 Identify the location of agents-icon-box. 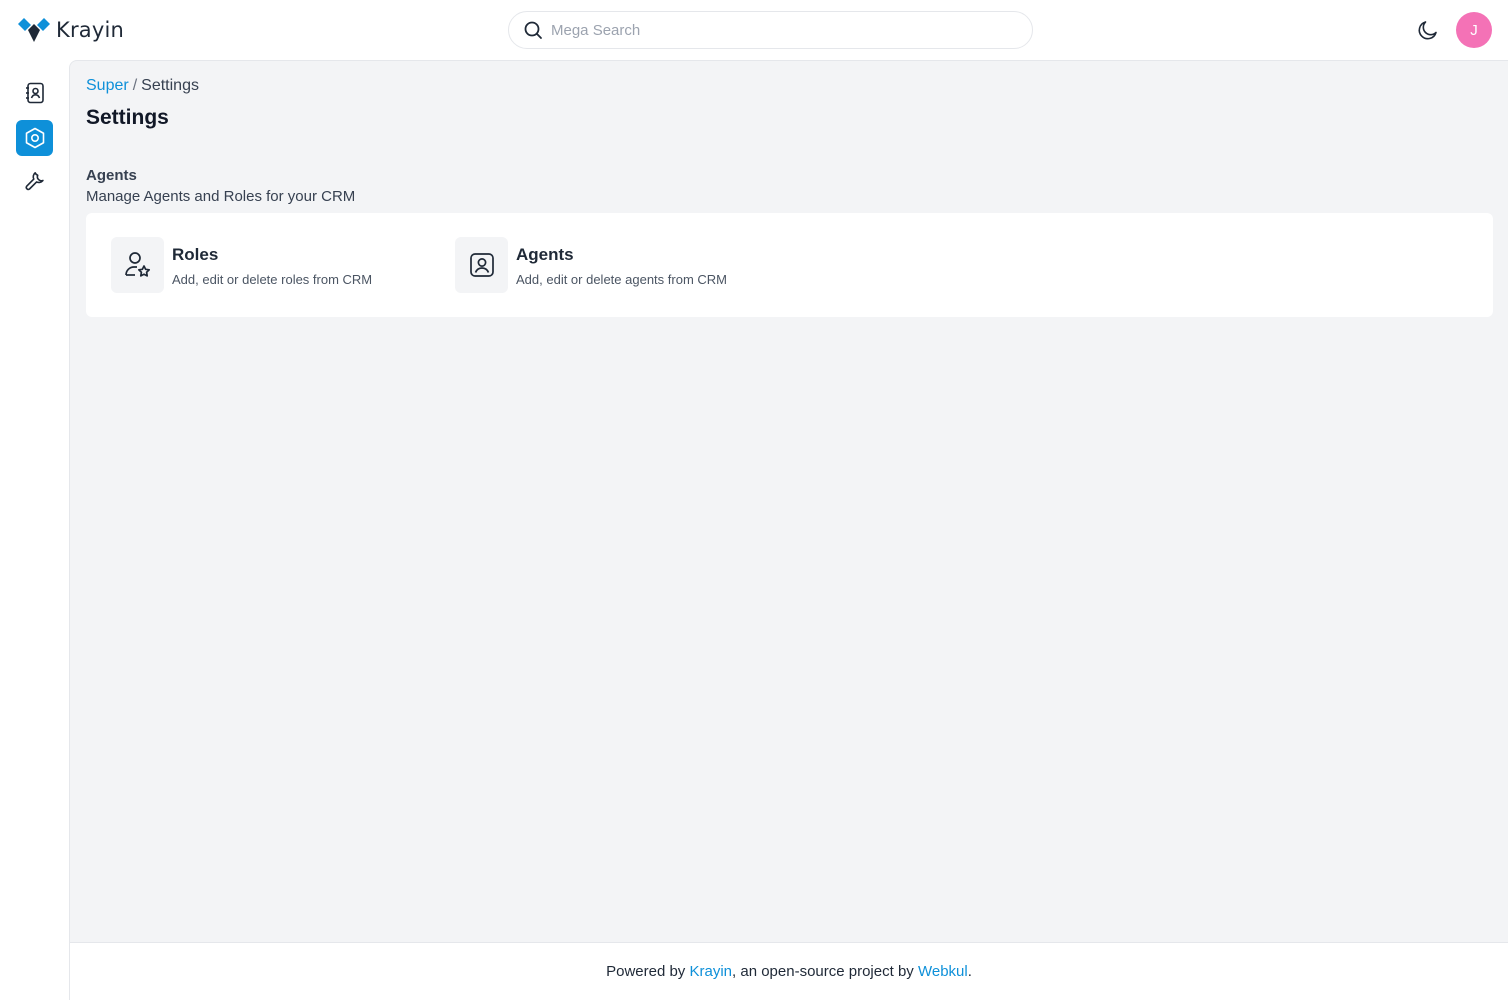
(481, 265).